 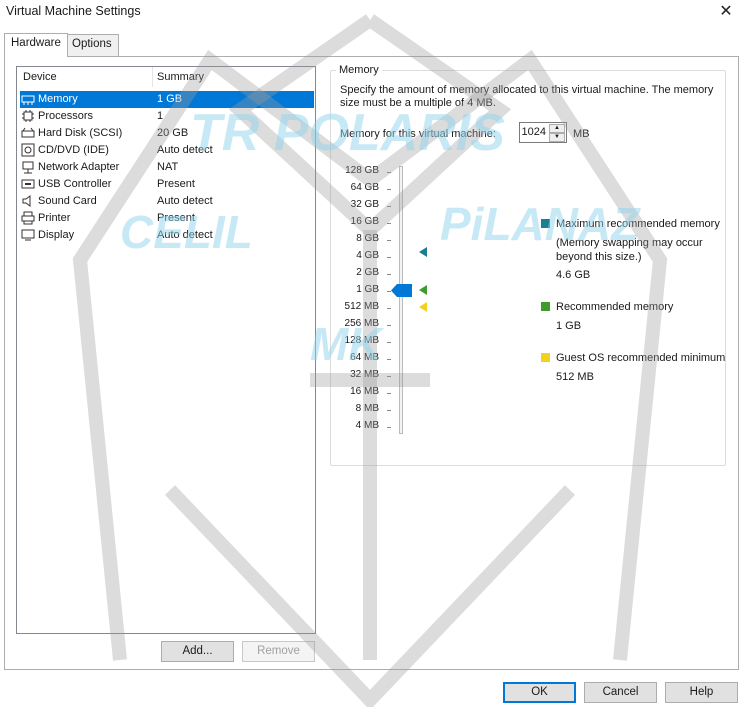 I want to click on device-row: Processors 1, so click(x=167, y=116).